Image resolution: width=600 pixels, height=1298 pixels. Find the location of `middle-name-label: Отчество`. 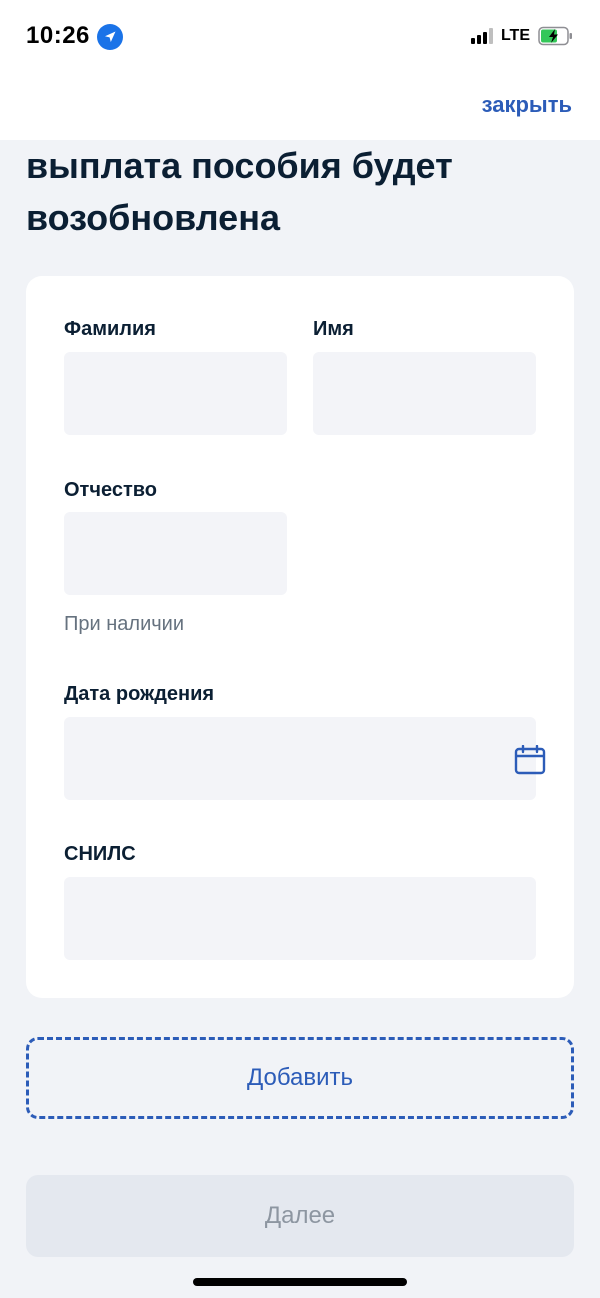

middle-name-label: Отчество is located at coordinates (110, 490).